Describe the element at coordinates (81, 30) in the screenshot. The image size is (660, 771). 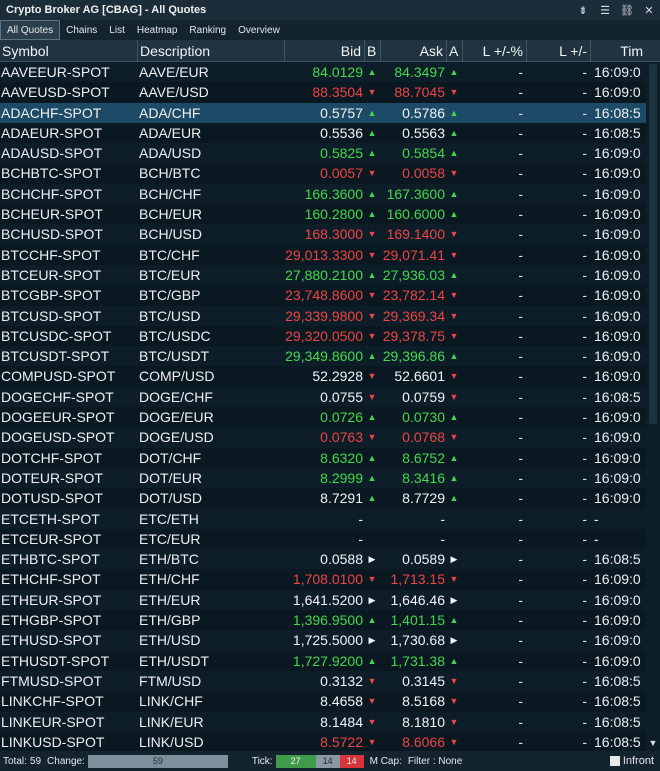
I see `tab-chains: Chains` at that location.